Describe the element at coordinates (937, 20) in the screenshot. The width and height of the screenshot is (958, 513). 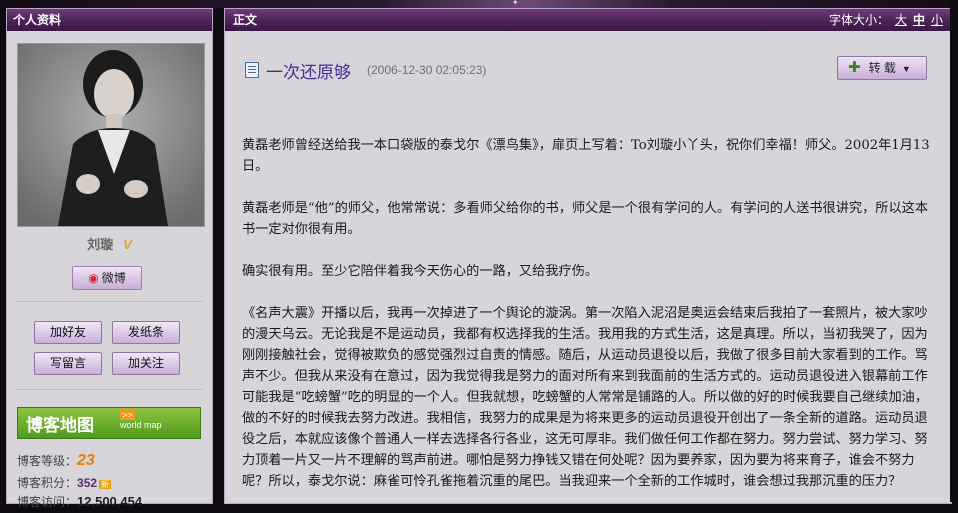
I see `font-size-small: 小` at that location.